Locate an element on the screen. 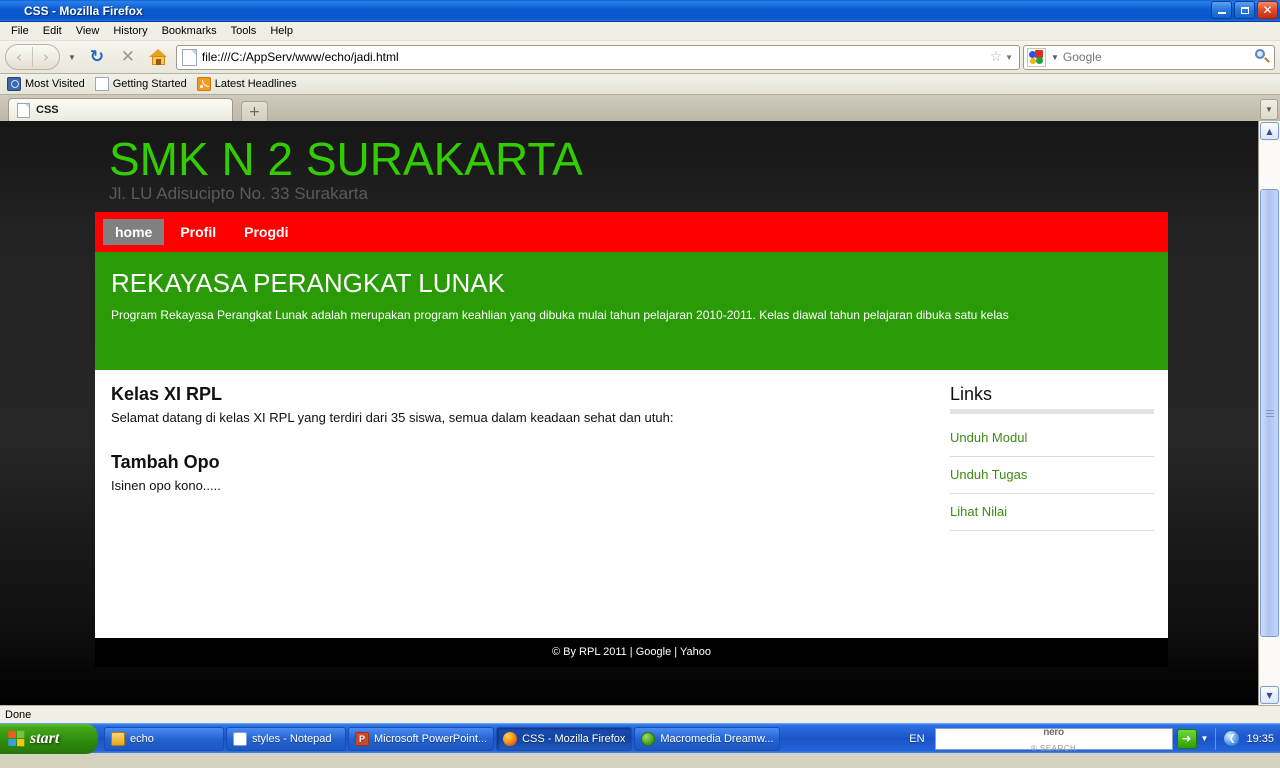  search-input is located at coordinates (1157, 57).